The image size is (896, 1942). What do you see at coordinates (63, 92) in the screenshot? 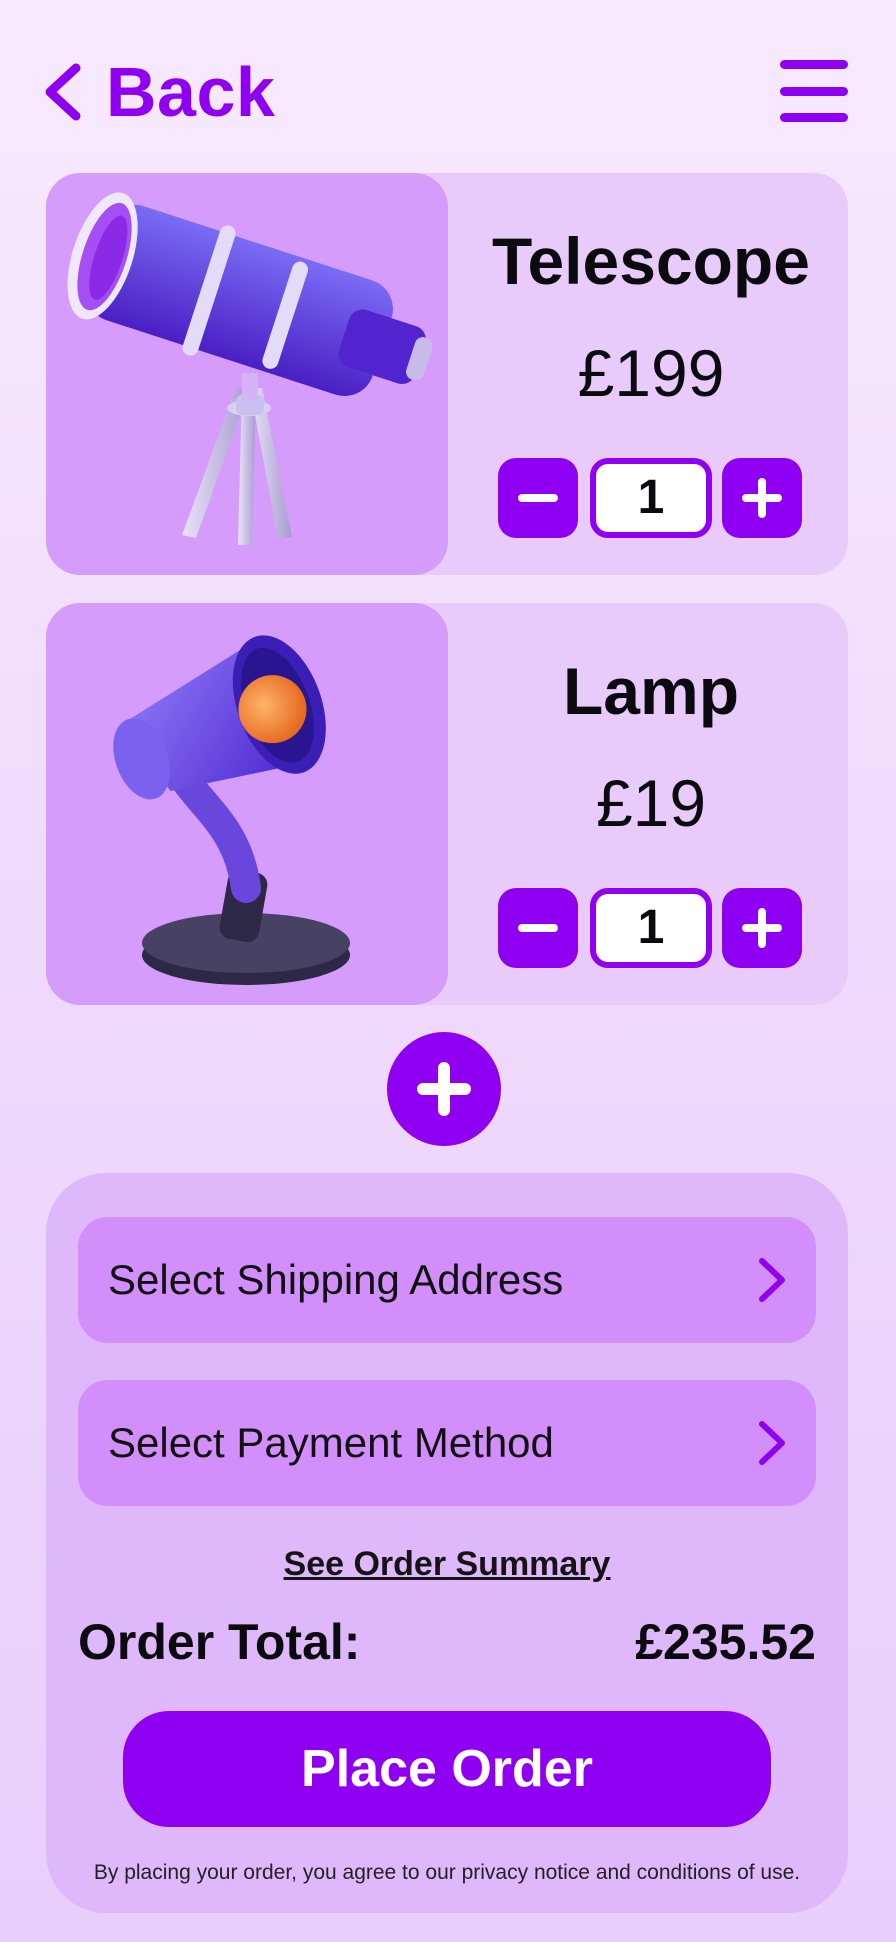
I see `chevron-left-icon` at bounding box center [63, 92].